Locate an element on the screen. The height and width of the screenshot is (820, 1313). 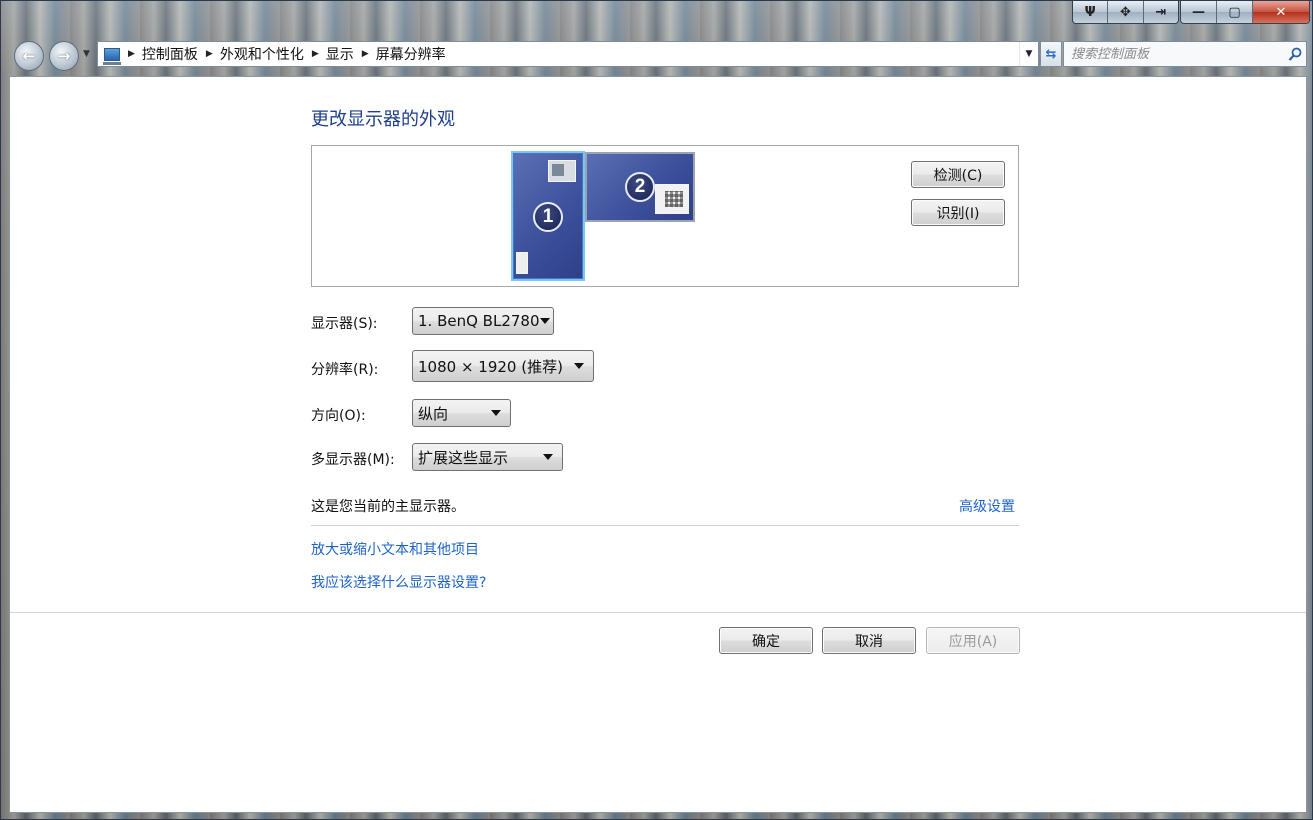
back-button: ← is located at coordinates (29, 56).